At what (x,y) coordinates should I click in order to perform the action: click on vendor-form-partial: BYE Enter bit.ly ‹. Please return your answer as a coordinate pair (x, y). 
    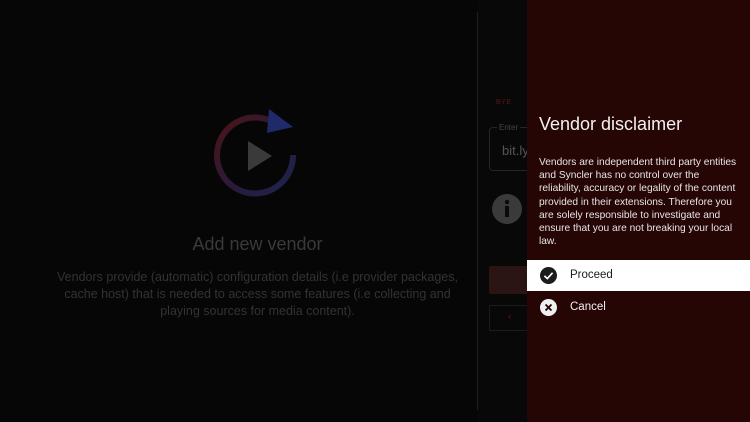
    Looking at the image, I should click on (503, 211).